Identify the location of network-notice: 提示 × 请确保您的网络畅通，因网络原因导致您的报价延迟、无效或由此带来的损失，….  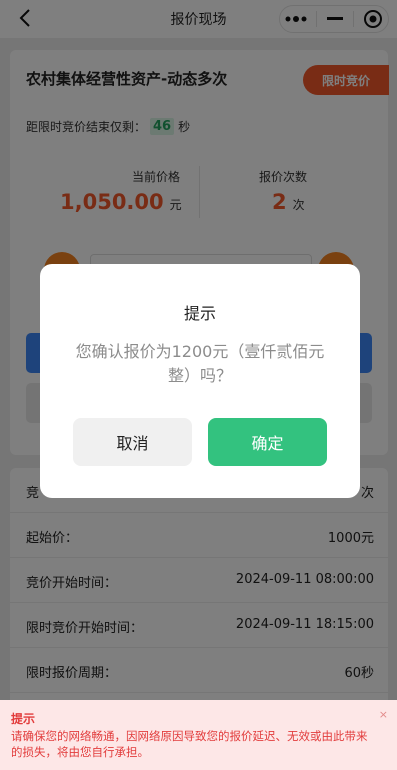
(198, 735).